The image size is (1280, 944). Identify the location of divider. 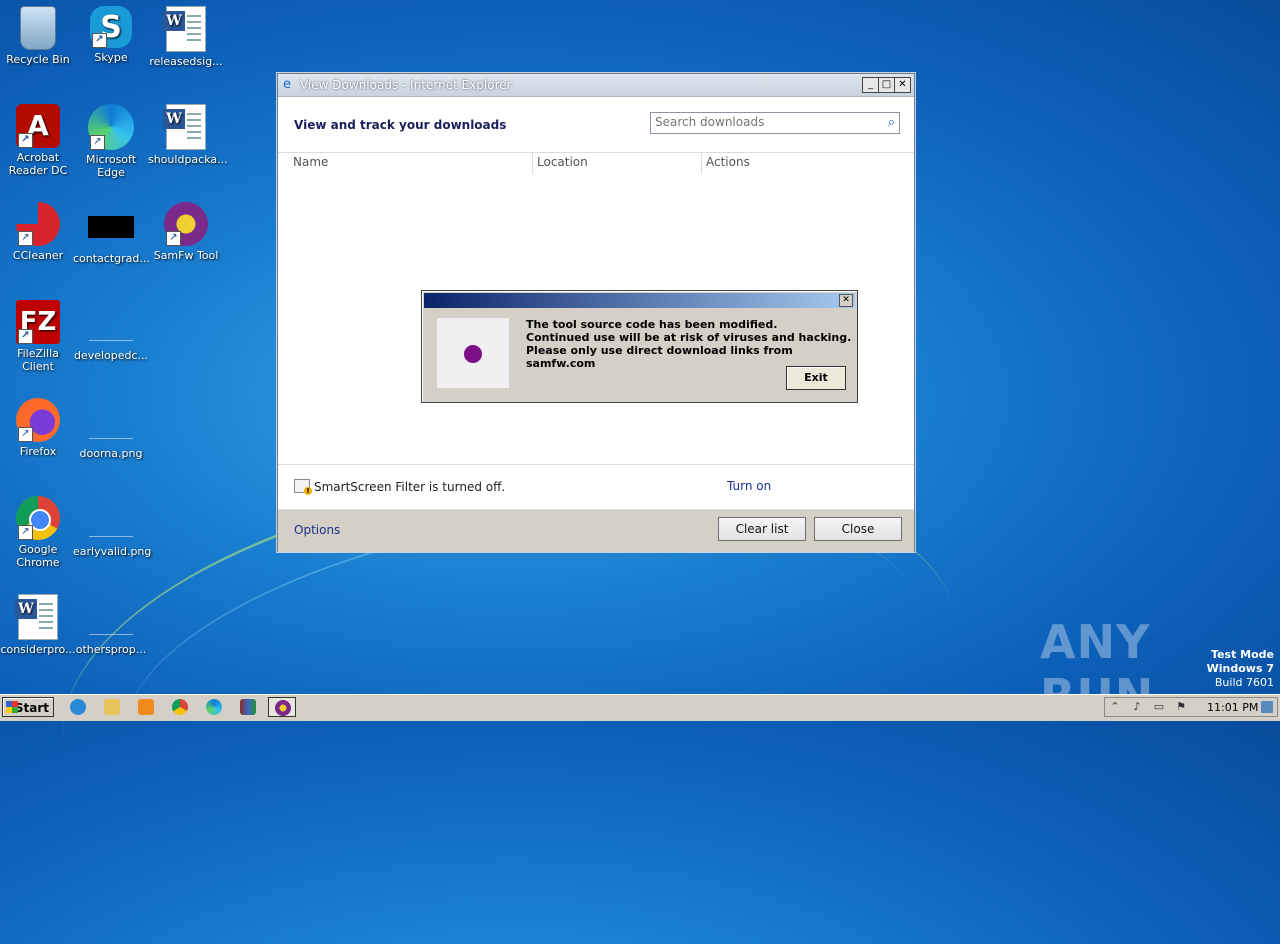
(596, 464).